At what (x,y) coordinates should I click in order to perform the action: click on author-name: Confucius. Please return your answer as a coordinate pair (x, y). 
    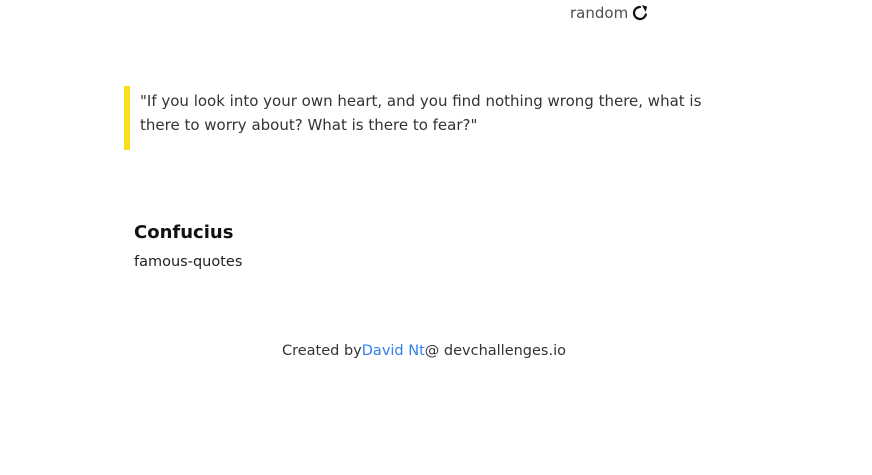
    Looking at the image, I should click on (184, 232).